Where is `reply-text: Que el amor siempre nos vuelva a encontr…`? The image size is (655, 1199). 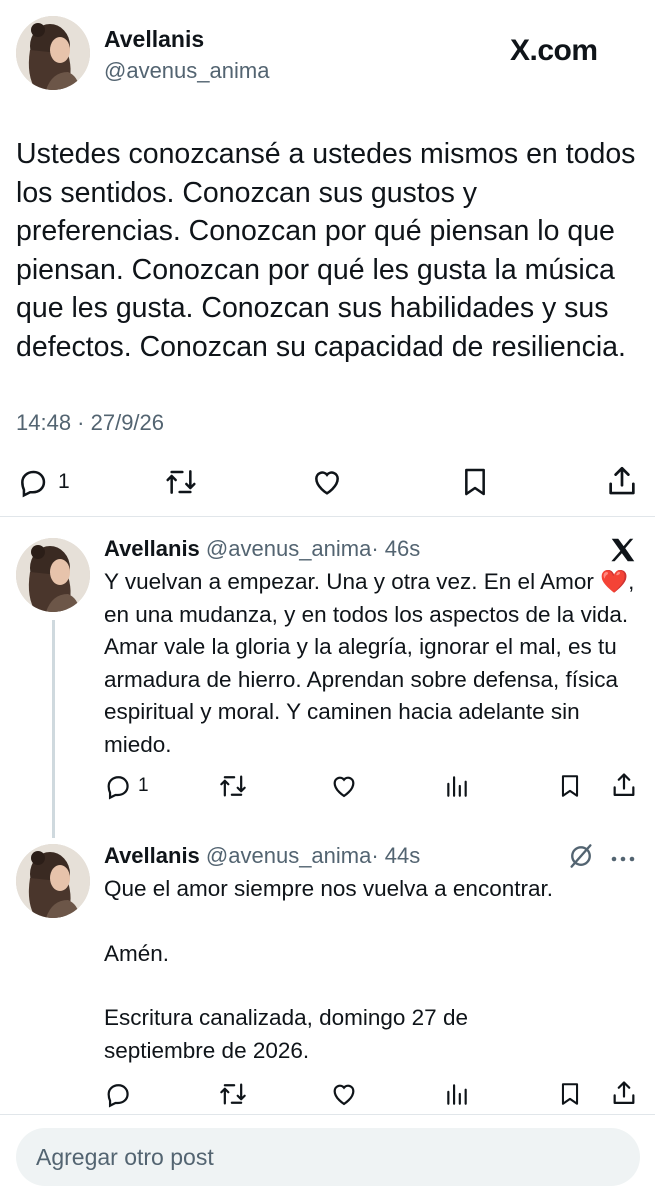
reply-text: Que el amor siempre nos vuelva a encontr… is located at coordinates (374, 970).